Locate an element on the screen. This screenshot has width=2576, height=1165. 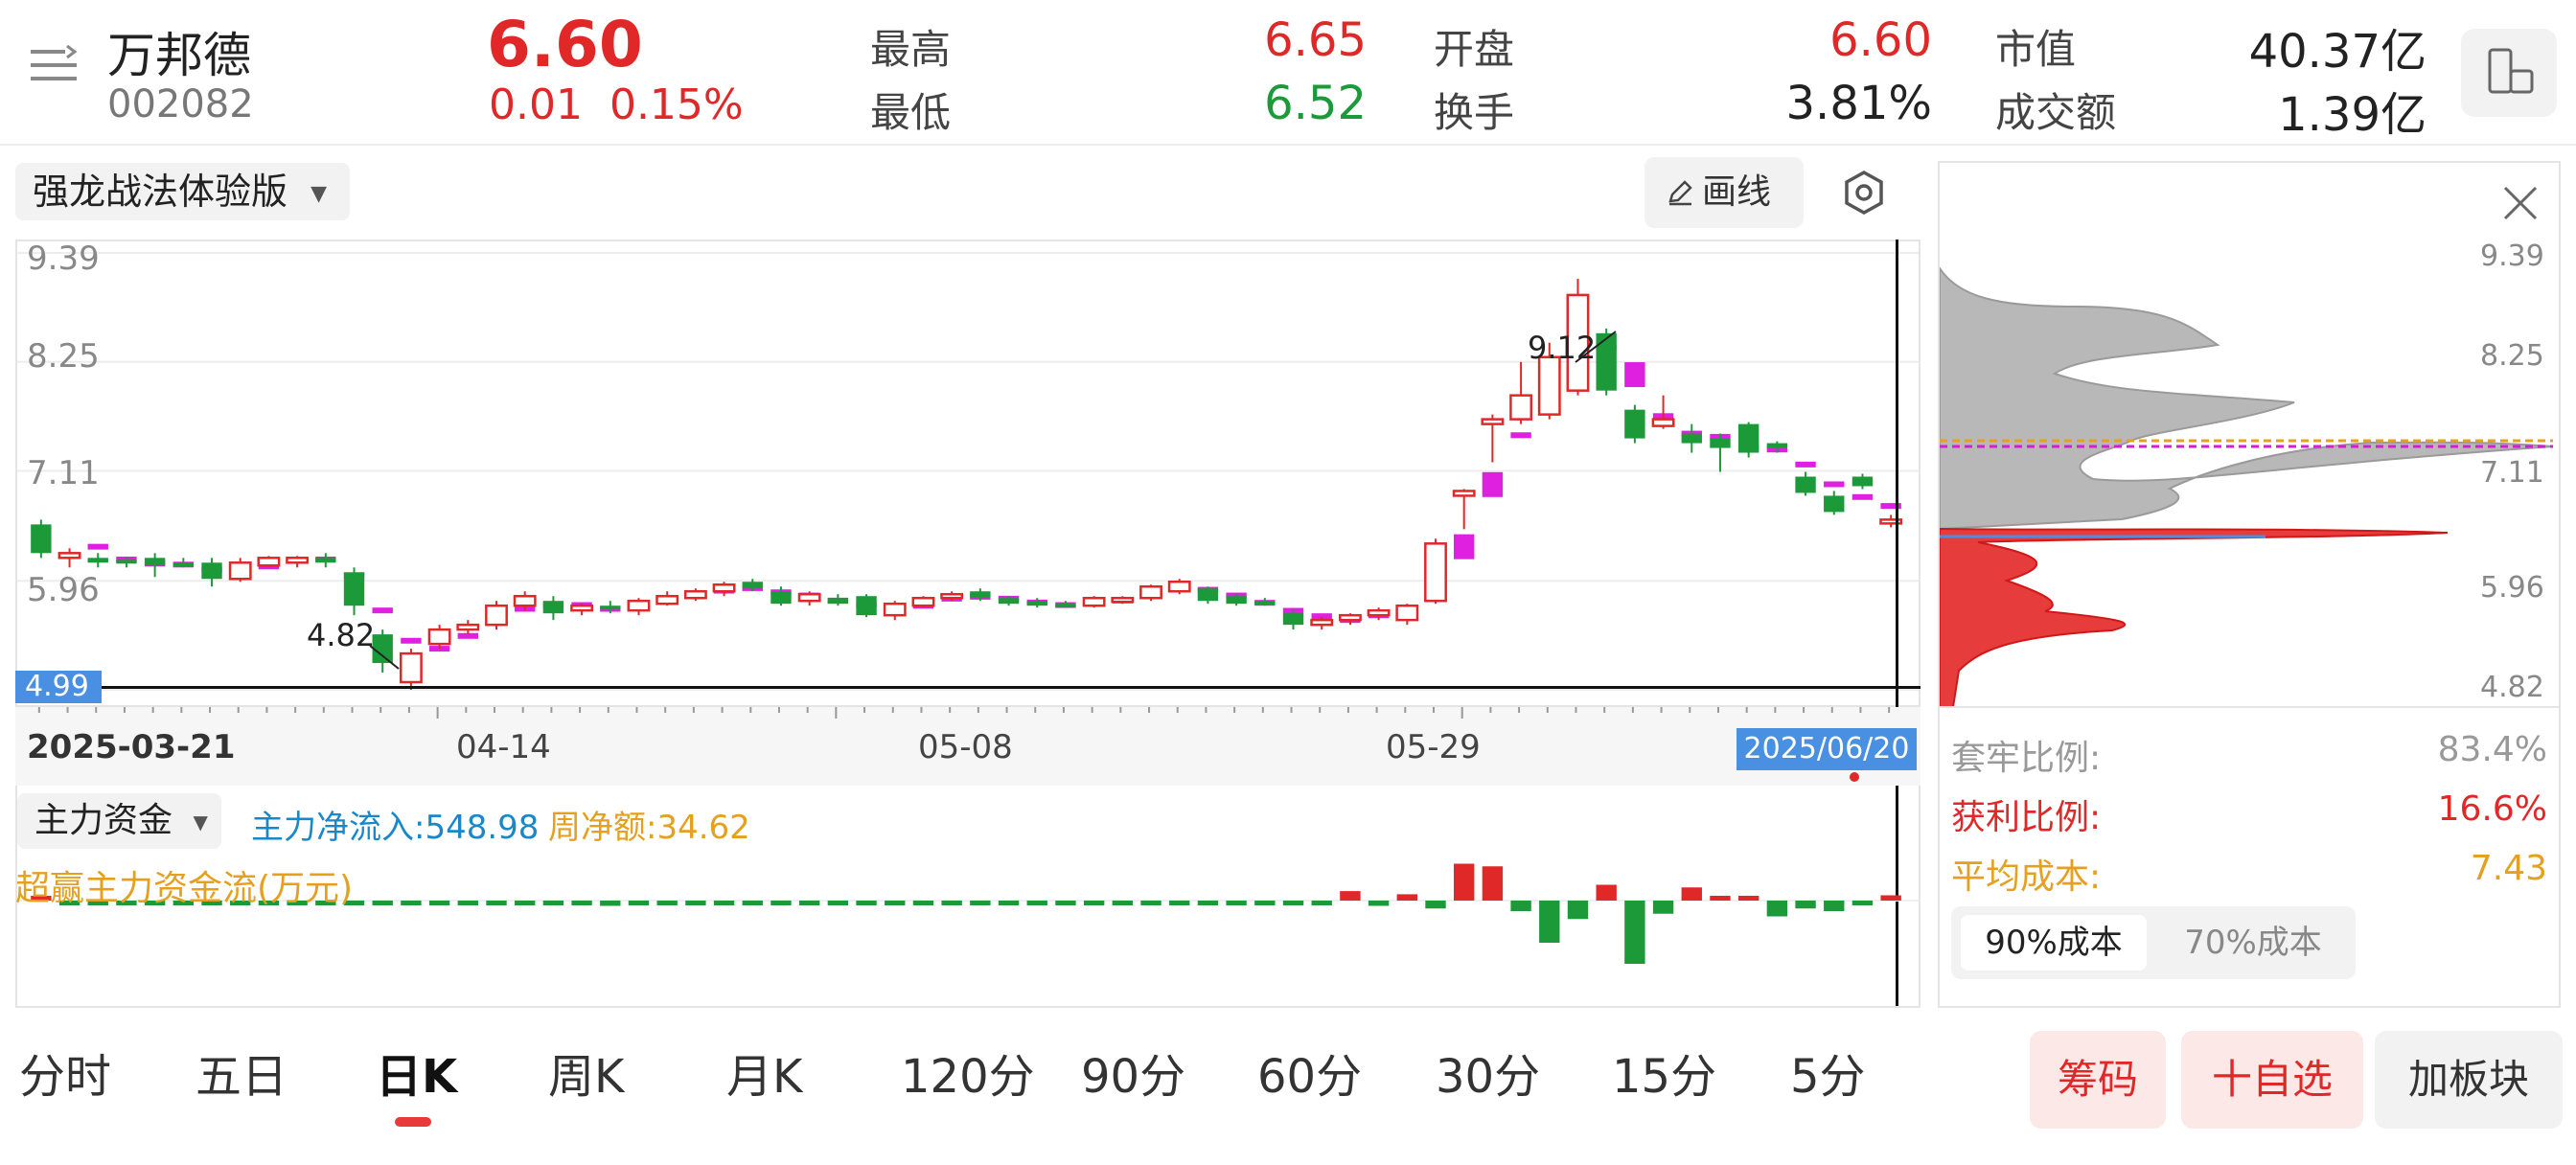
trapped-ratio-value: 83.4% is located at coordinates (2492, 749).